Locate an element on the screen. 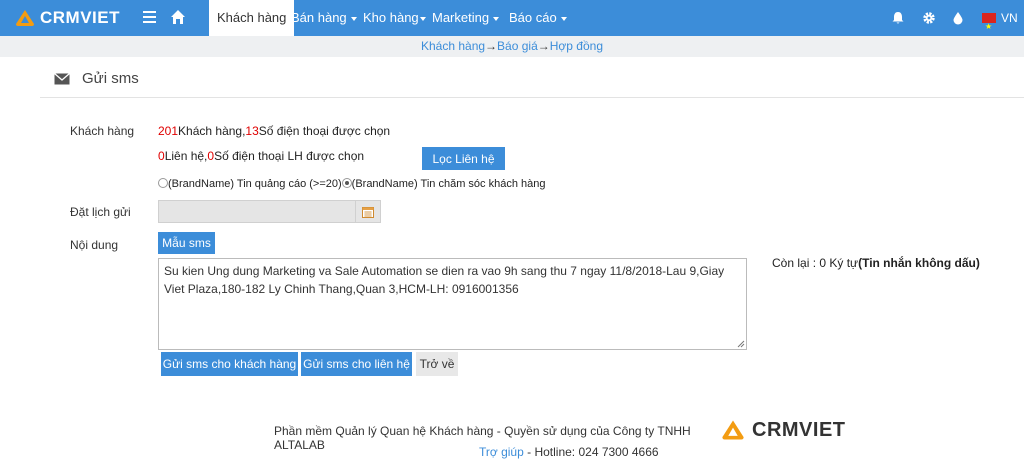 Image resolution: width=1024 pixels, height=462 pixels. page-title: Gửi sms is located at coordinates (110, 78).